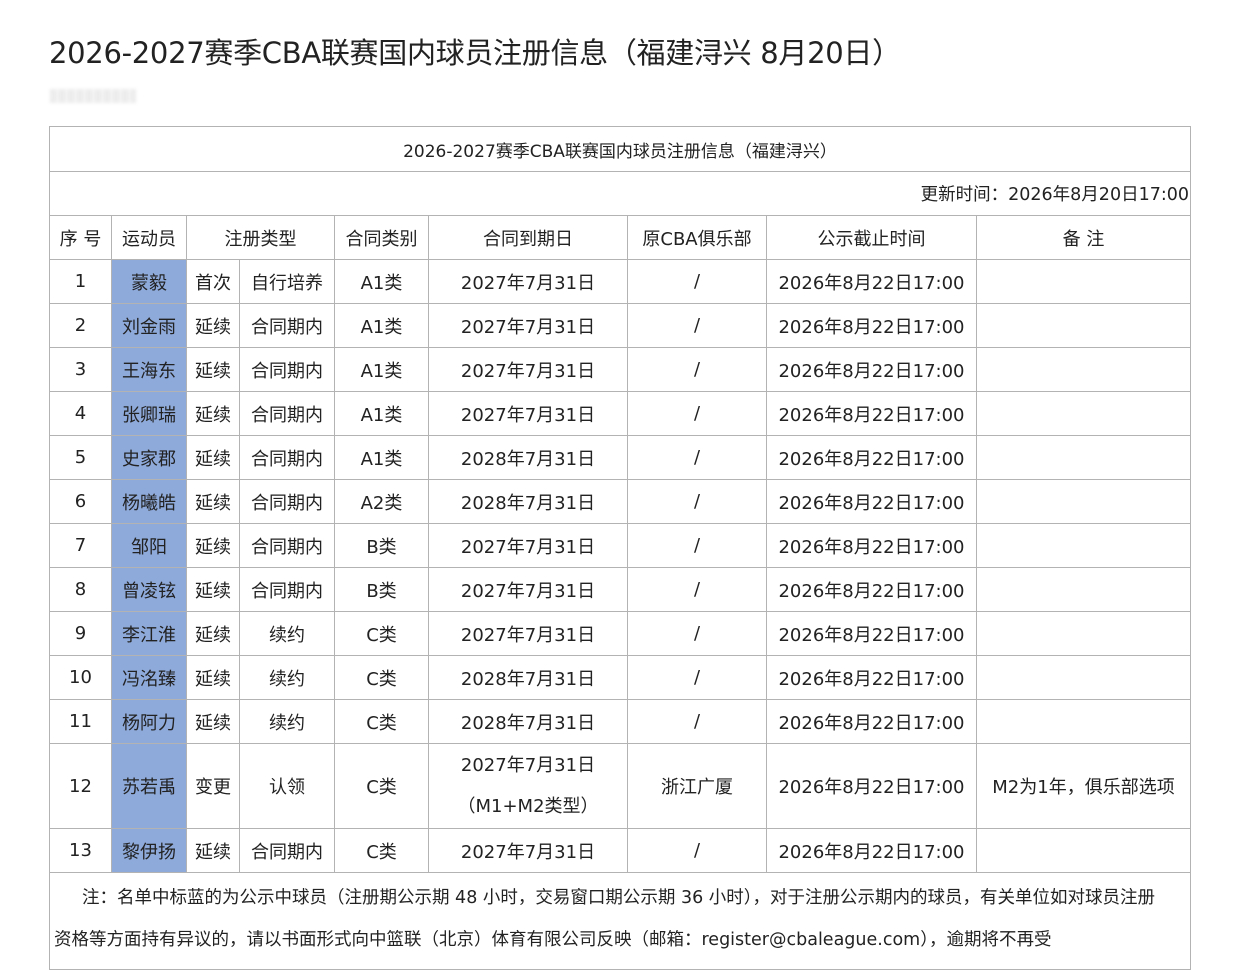 This screenshot has height=970, width=1256. What do you see at coordinates (620, 325) in the screenshot?
I see `table-row: 2 刘金雨 延续 合同期内 A1类 2027年7月31日/2026年8月22日17:00` at bounding box center [620, 325].